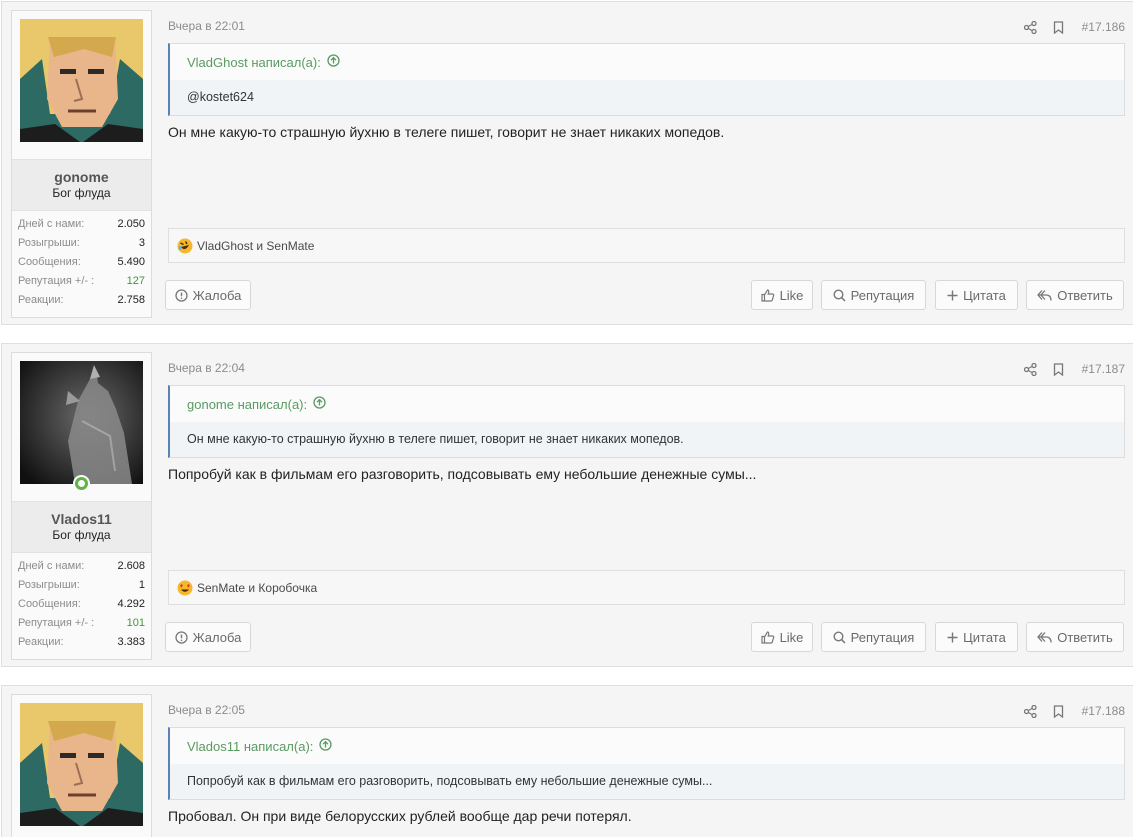 Image resolution: width=1133 pixels, height=837 pixels. I want to click on quote-text: @kostet624, so click(647, 97).